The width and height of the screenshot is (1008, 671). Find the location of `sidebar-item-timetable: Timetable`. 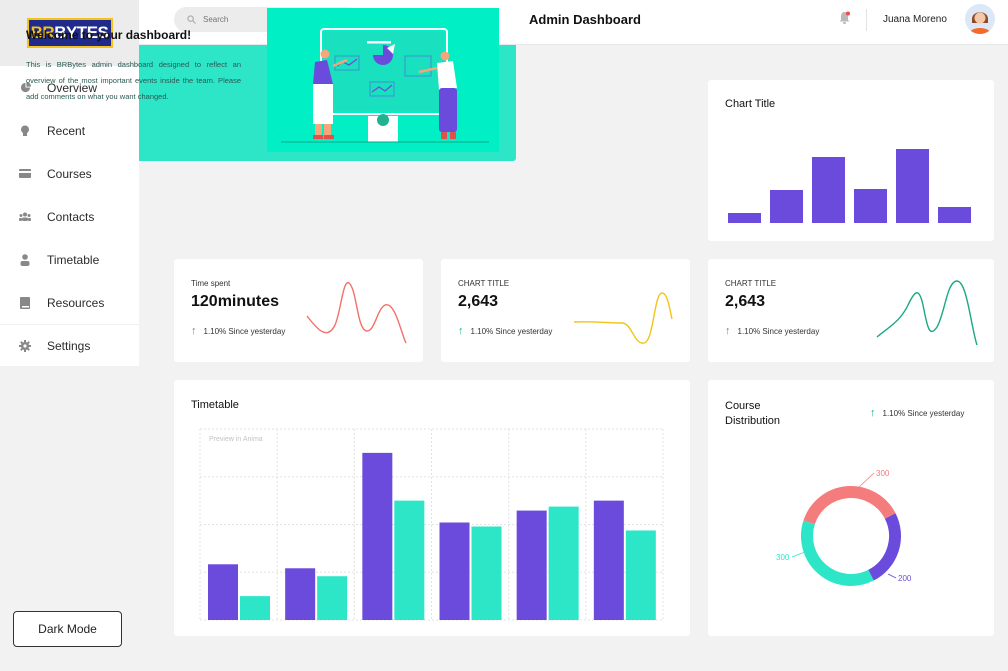

sidebar-item-timetable: Timetable is located at coordinates (69, 259).